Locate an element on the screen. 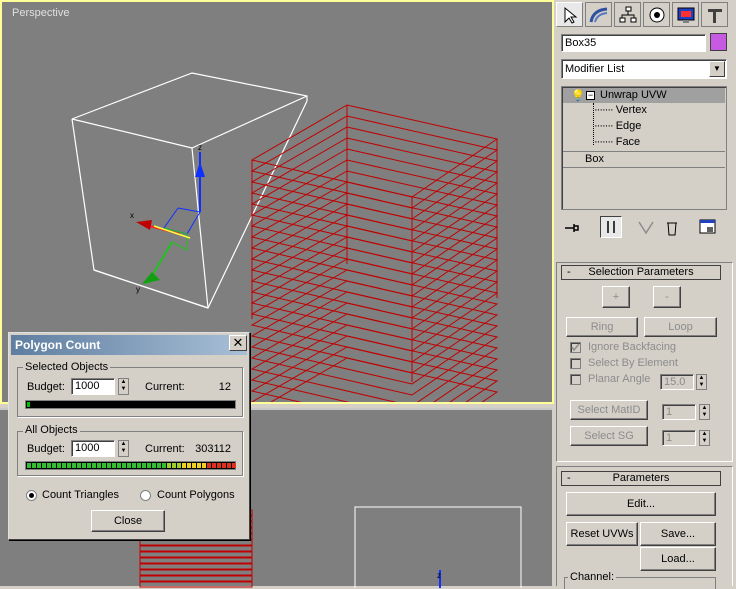 This screenshot has height=589, width=736. shrink-button: - is located at coordinates (667, 297).